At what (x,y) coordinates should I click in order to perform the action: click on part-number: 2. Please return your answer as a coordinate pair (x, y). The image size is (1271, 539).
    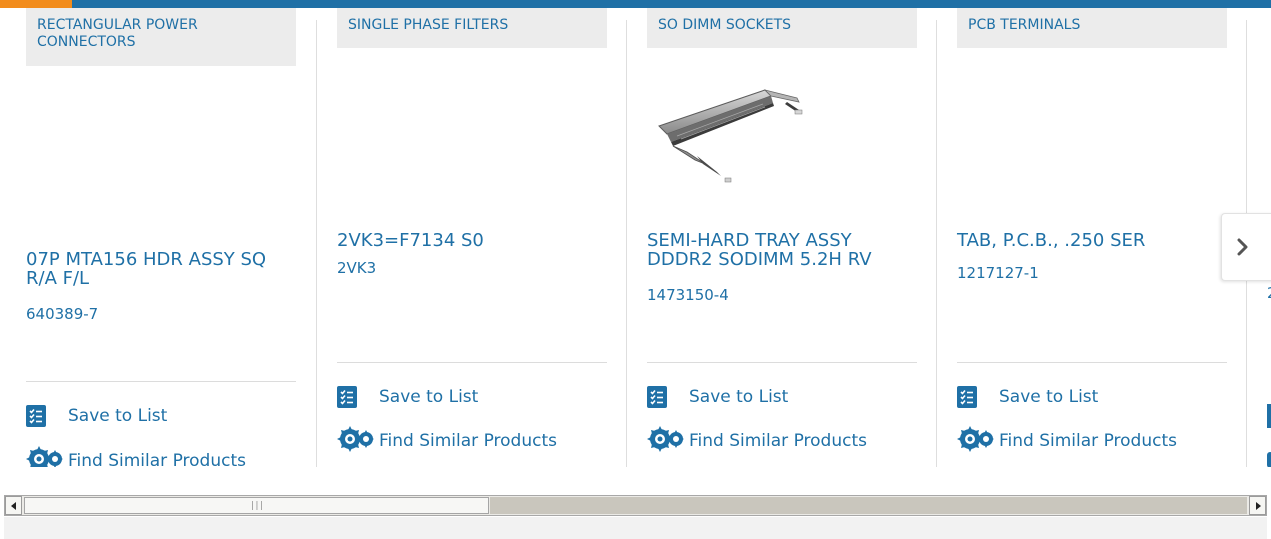
    Looking at the image, I should click on (1269, 293).